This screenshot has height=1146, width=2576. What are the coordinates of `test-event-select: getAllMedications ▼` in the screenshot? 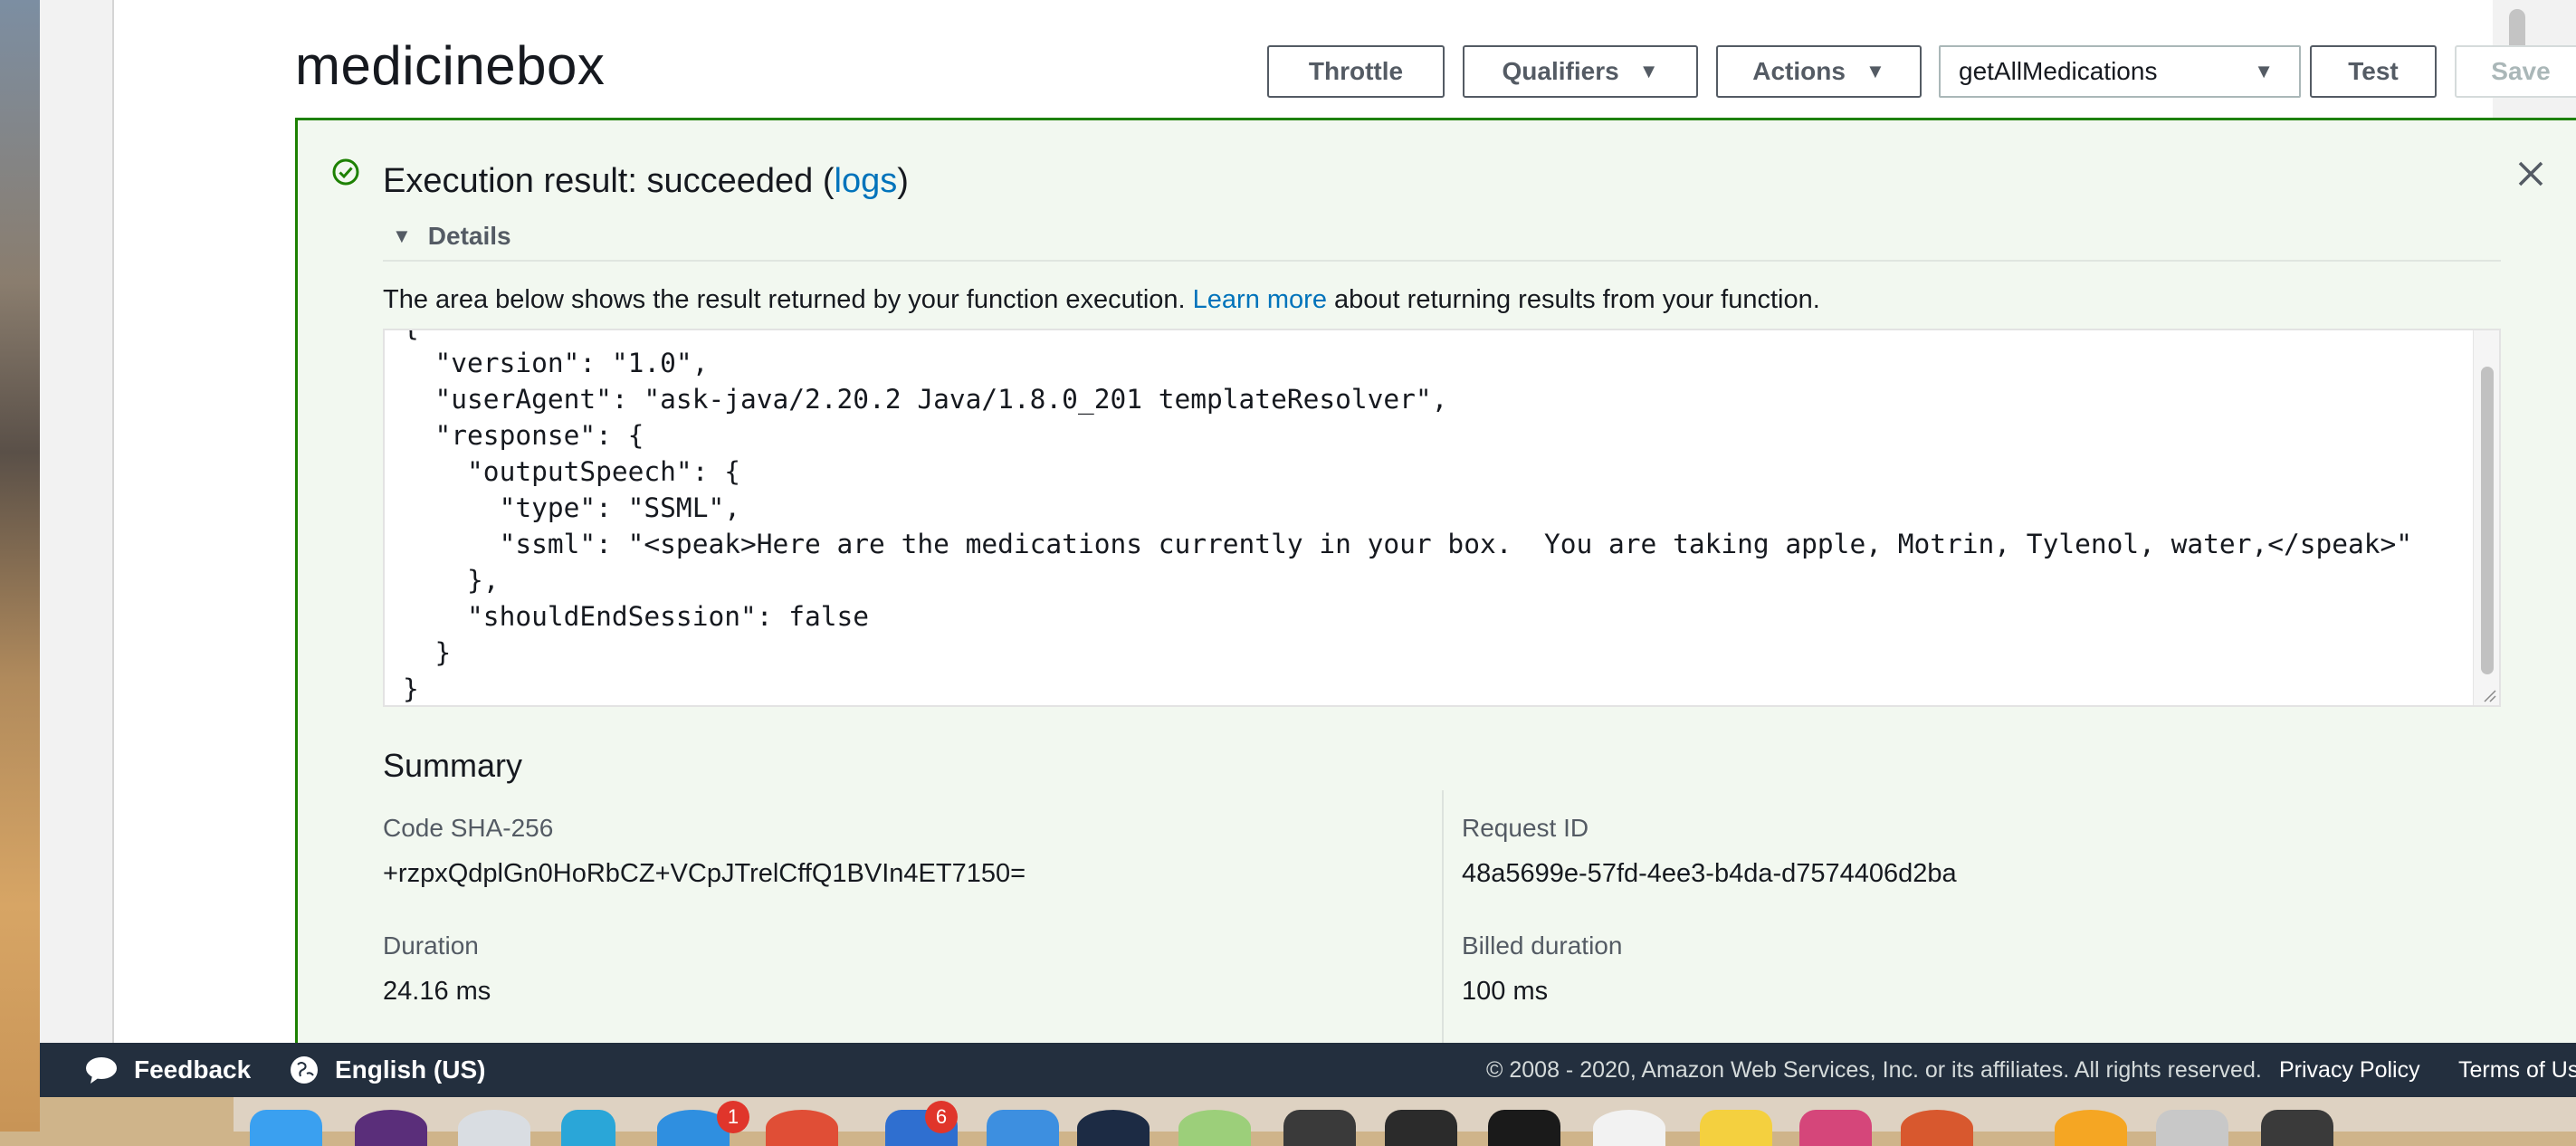 It's located at (2120, 71).